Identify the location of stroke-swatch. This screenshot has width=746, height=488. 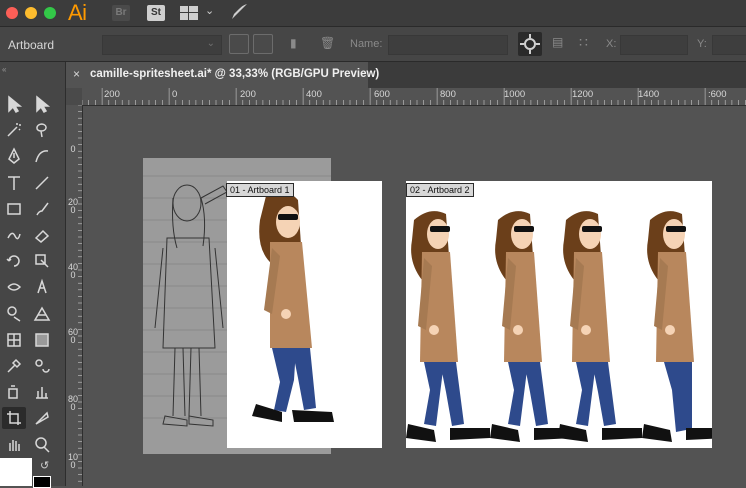
(42, 482).